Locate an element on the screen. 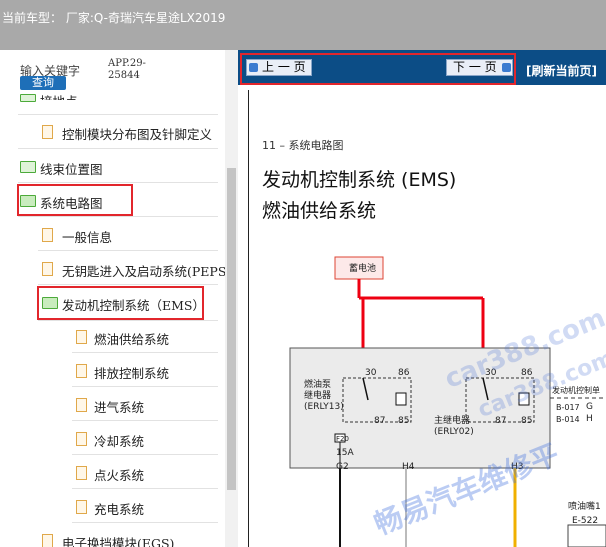  tree-item-fuel-supply: 燃油供给系统 is located at coordinates (131, 338).